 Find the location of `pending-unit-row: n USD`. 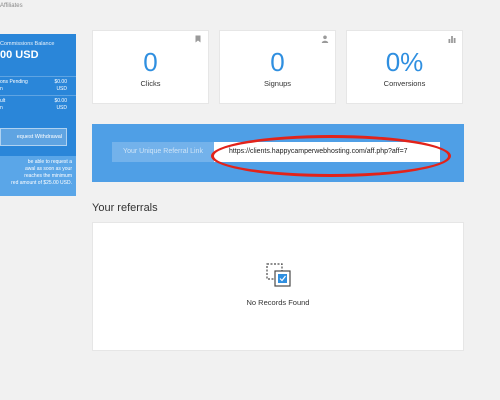

pending-unit-row: n USD is located at coordinates (33, 89).